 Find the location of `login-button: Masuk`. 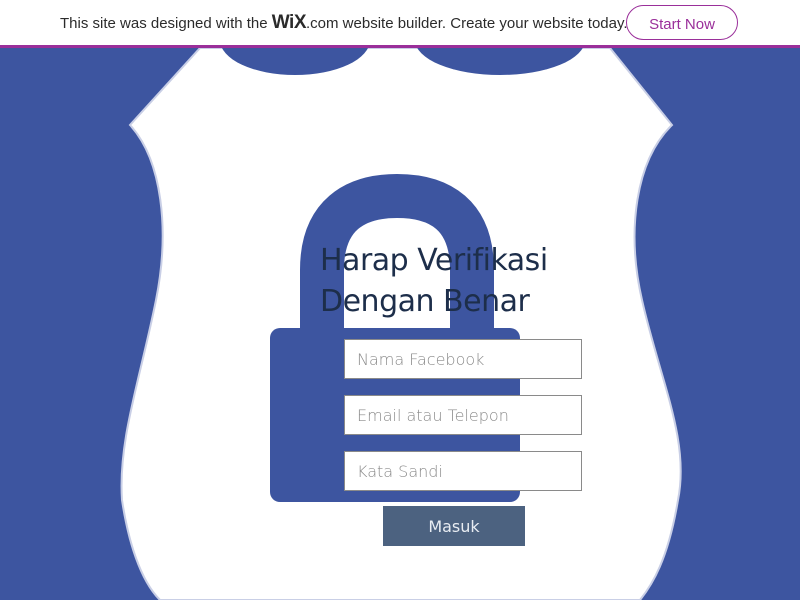

login-button: Masuk is located at coordinates (454, 526).